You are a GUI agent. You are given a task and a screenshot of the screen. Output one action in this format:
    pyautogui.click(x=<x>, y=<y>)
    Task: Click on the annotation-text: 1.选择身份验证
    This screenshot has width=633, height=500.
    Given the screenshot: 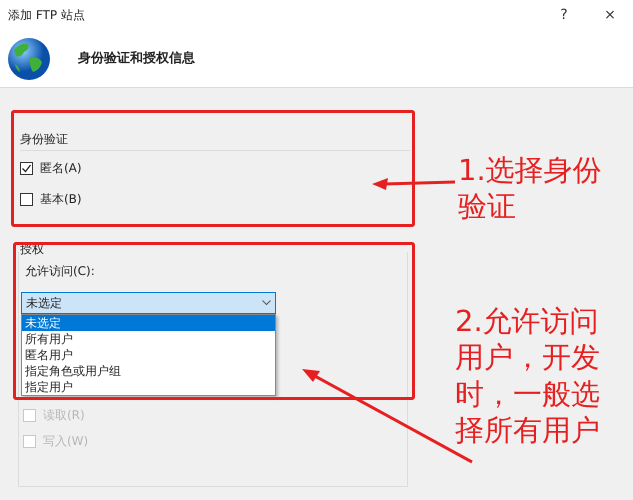 What is the action you would take?
    pyautogui.click(x=530, y=188)
    